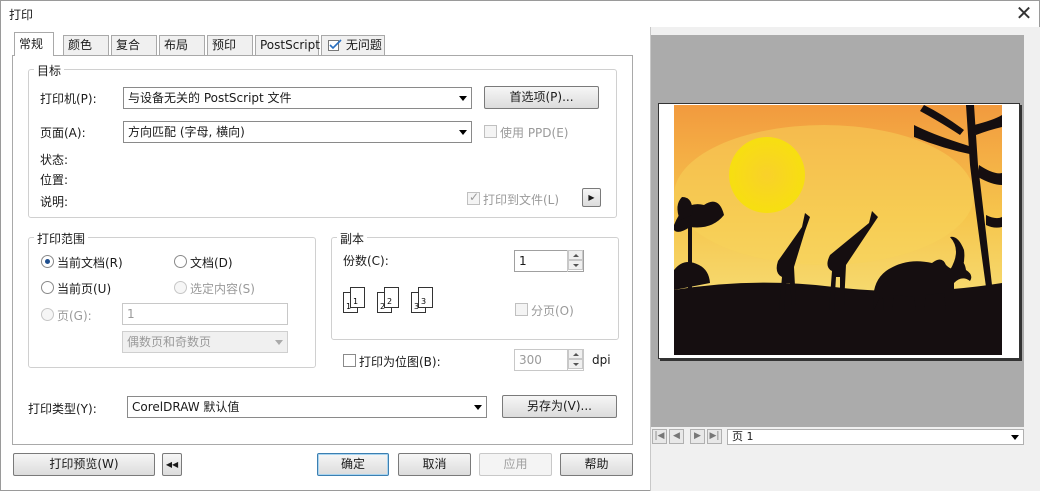 The image size is (1040, 491). What do you see at coordinates (714, 436) in the screenshot?
I see `last-page-button: ▶|` at bounding box center [714, 436].